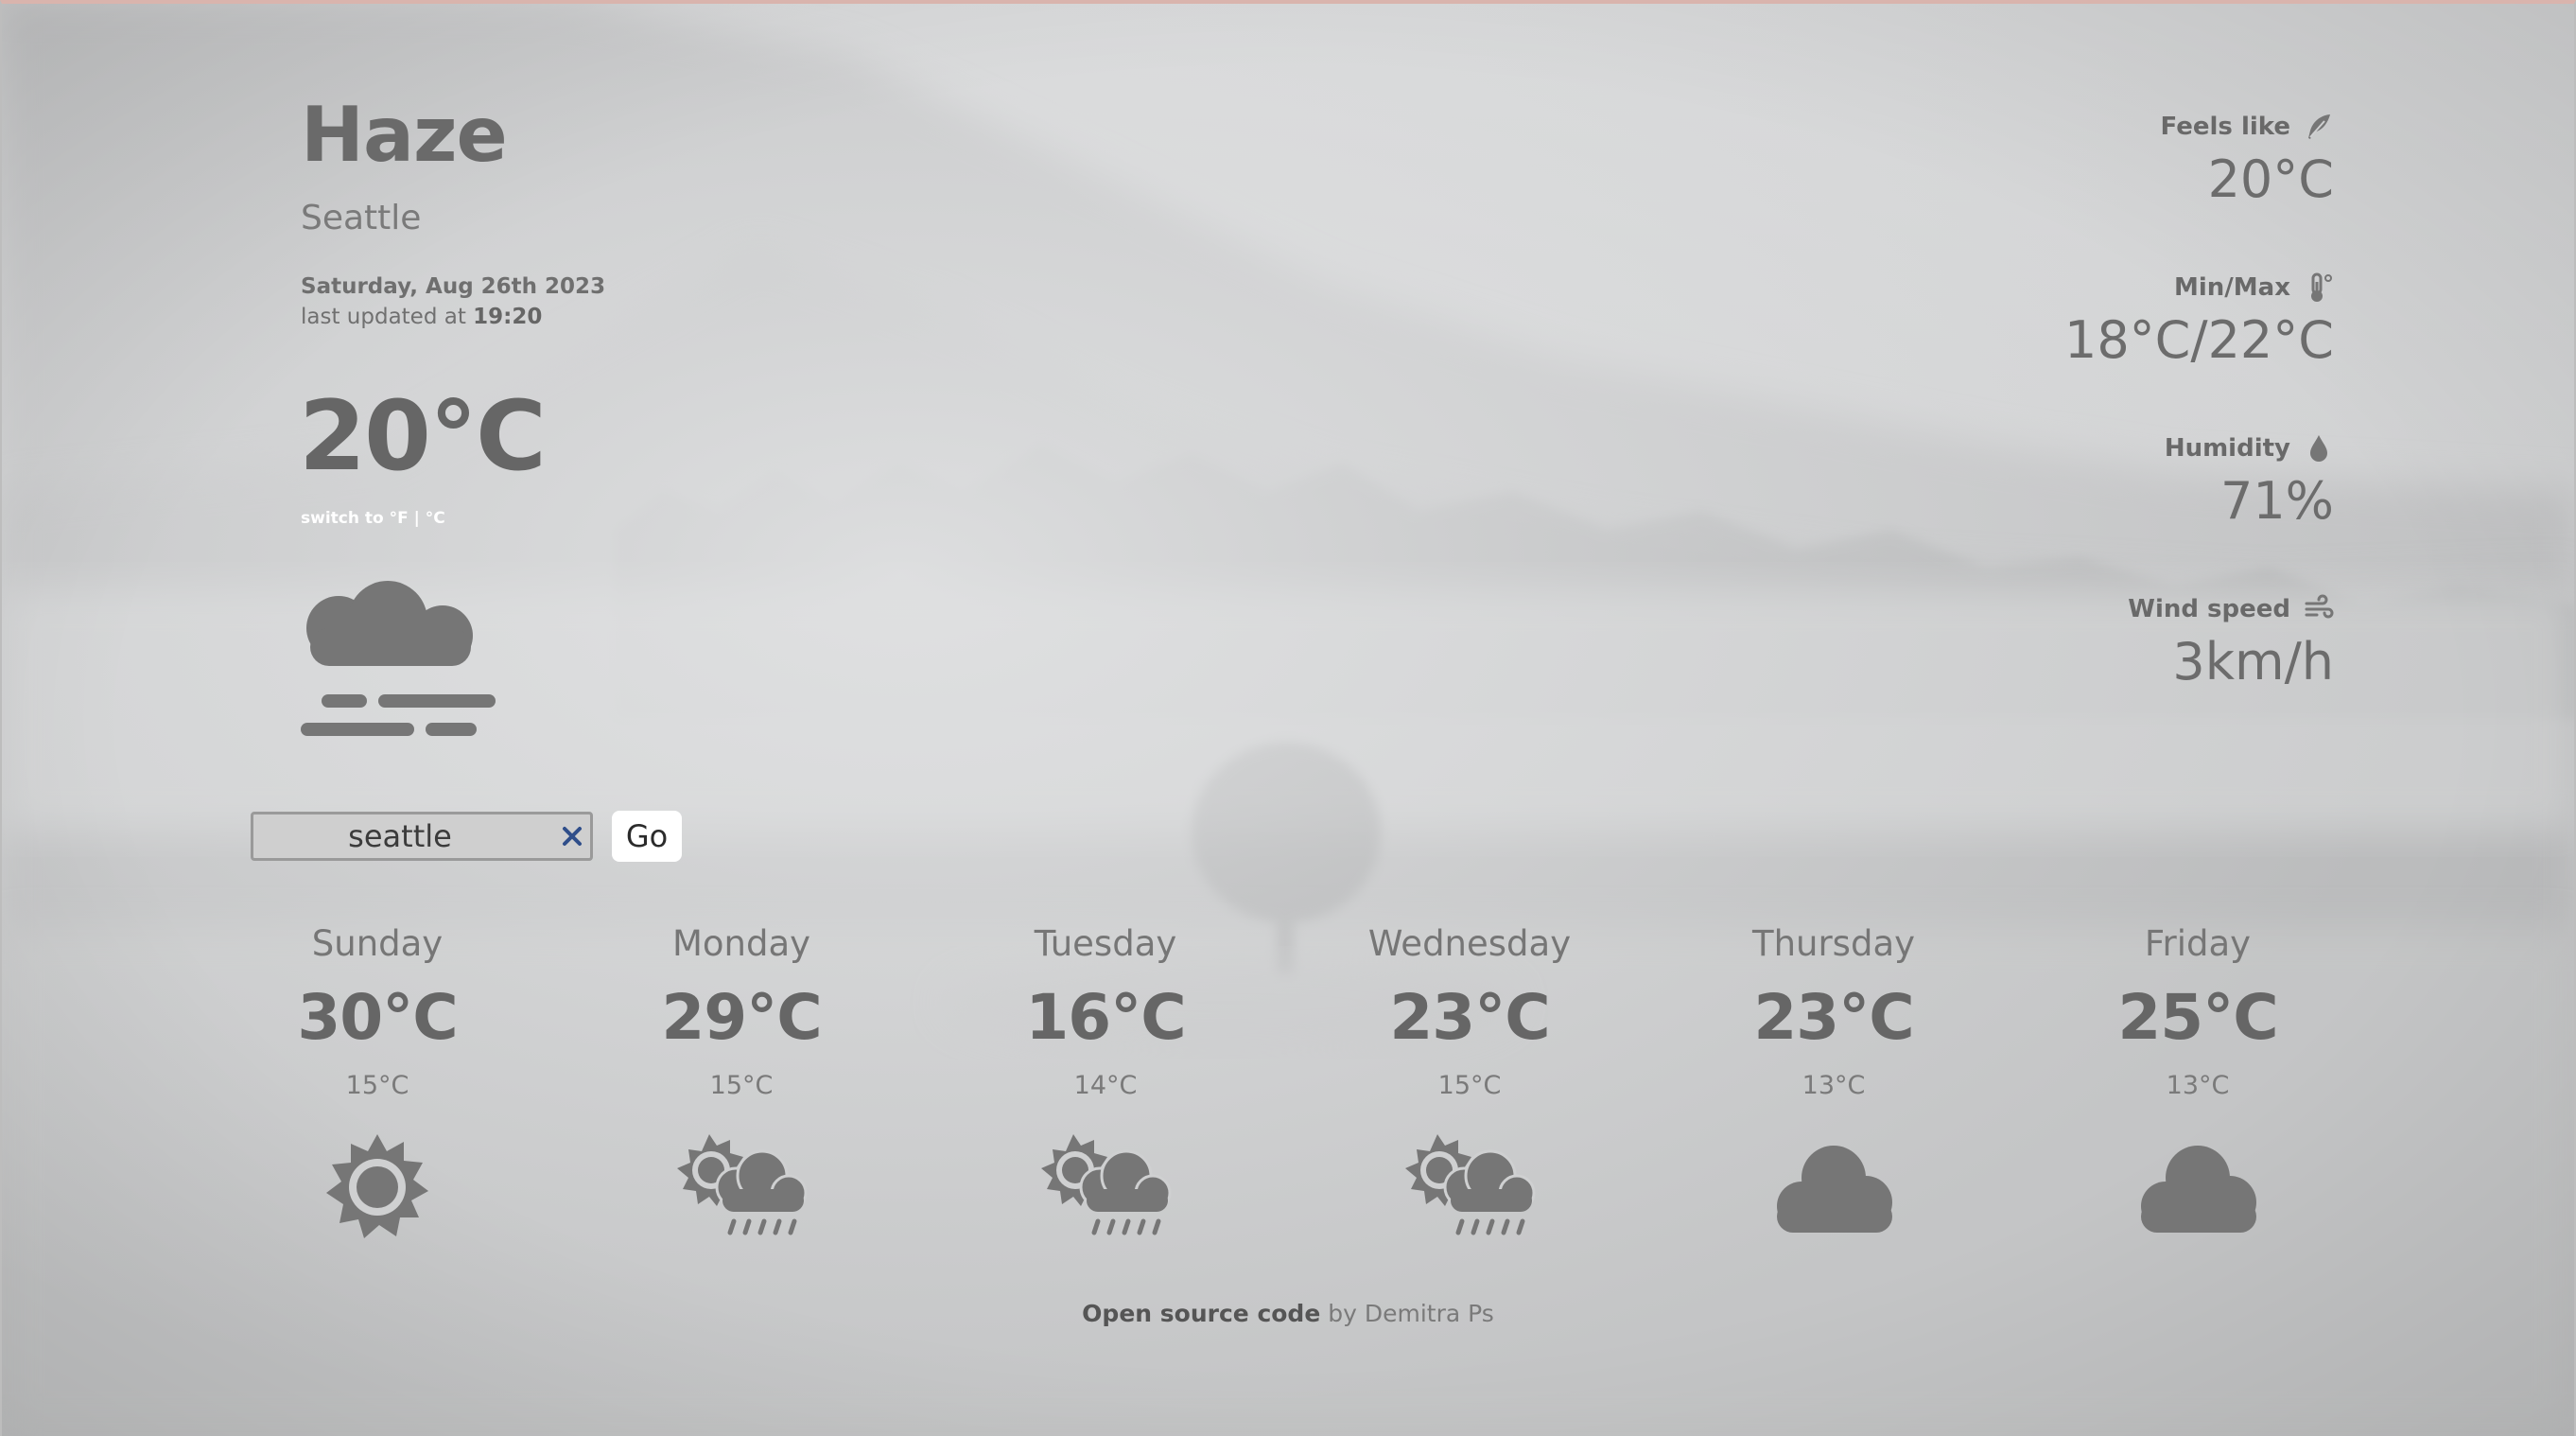 The width and height of the screenshot is (2576, 1436). I want to click on stat-humidity-label-row: Humidity, so click(2249, 449).